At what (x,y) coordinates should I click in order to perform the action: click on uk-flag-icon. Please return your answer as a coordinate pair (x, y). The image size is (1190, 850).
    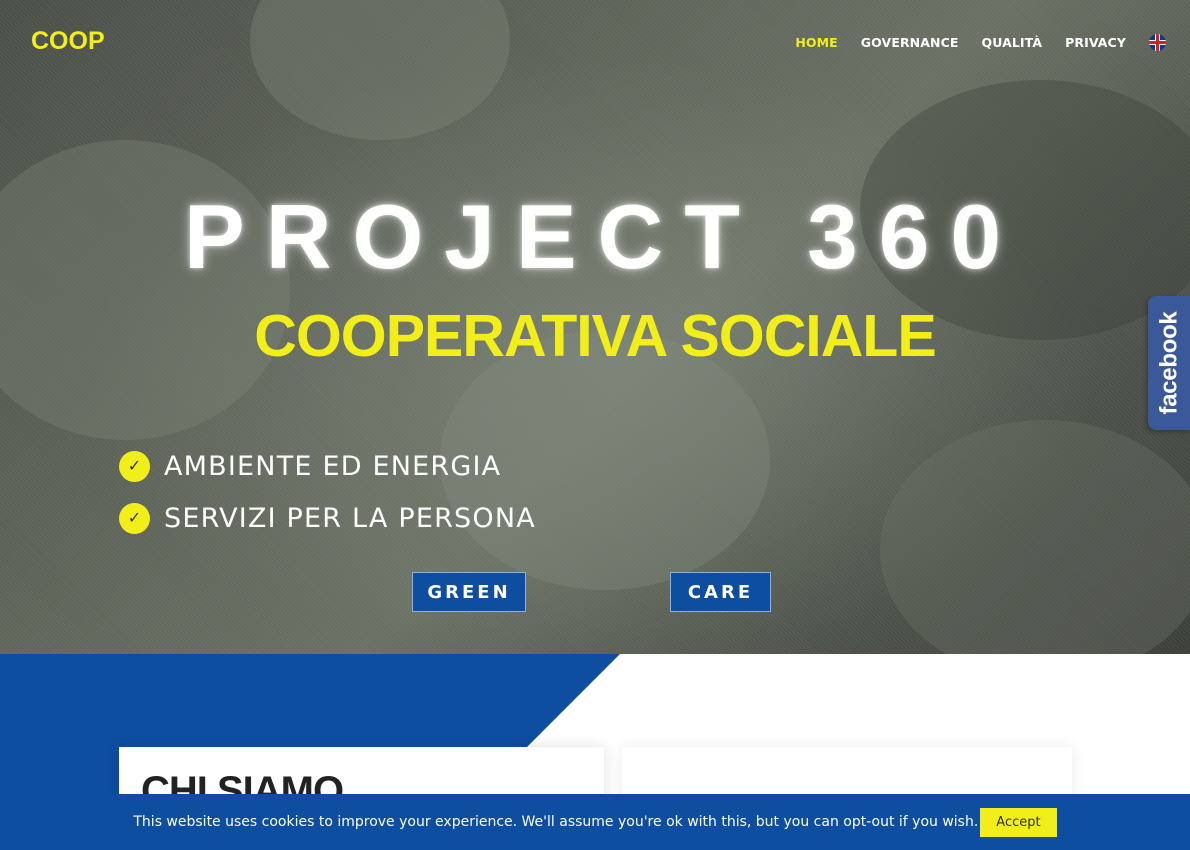
    Looking at the image, I should click on (1157, 42).